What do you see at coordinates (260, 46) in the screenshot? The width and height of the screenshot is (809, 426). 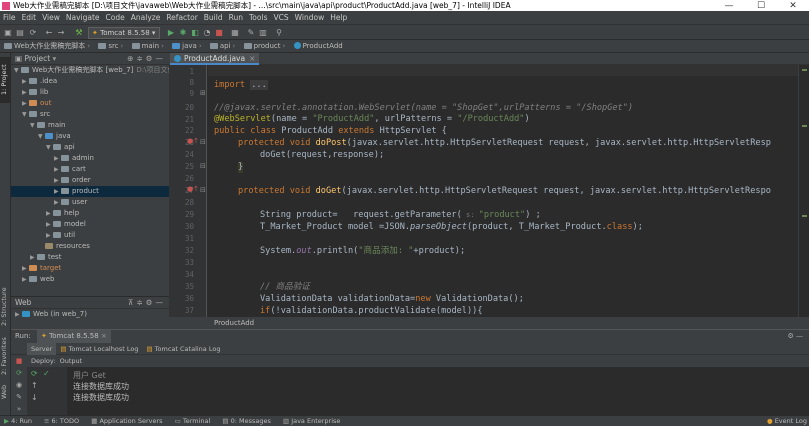 I see `nav-item-product: product` at bounding box center [260, 46].